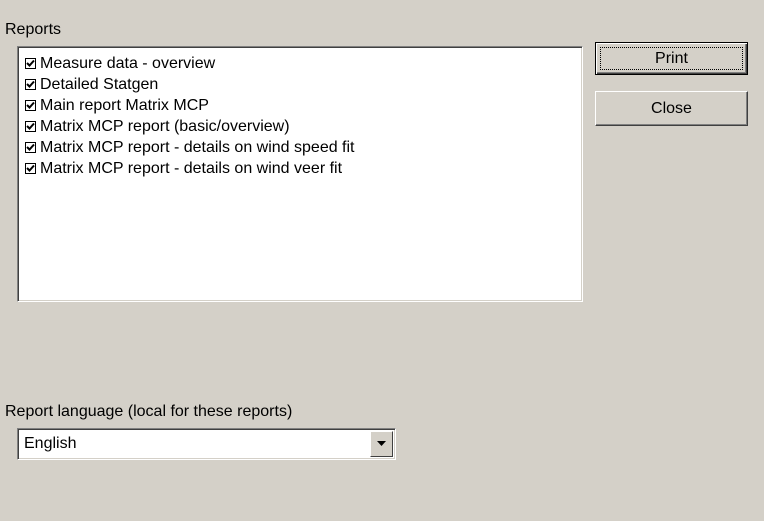 The height and width of the screenshot is (521, 764). I want to click on print-button: Print, so click(671, 58).